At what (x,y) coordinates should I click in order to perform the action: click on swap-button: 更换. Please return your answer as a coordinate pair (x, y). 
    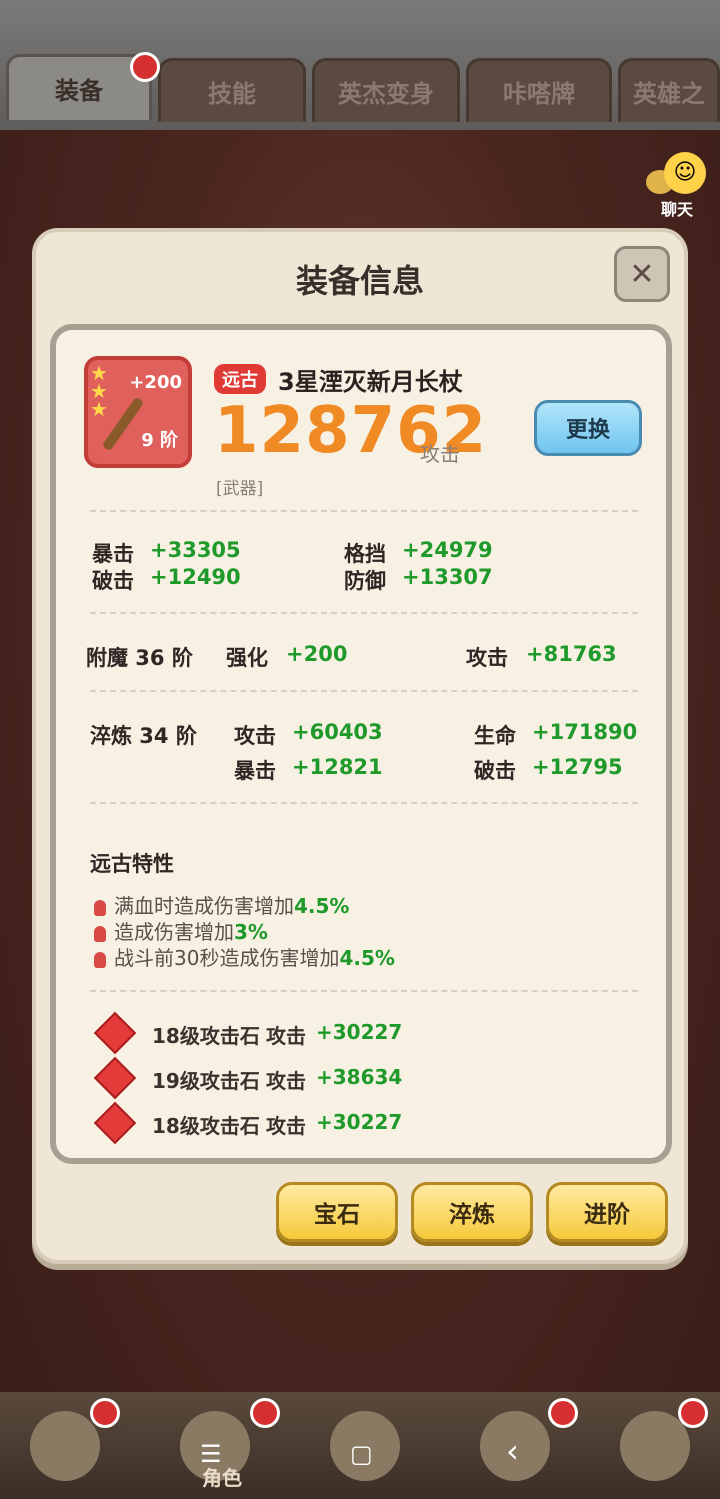
    Looking at the image, I should click on (588, 428).